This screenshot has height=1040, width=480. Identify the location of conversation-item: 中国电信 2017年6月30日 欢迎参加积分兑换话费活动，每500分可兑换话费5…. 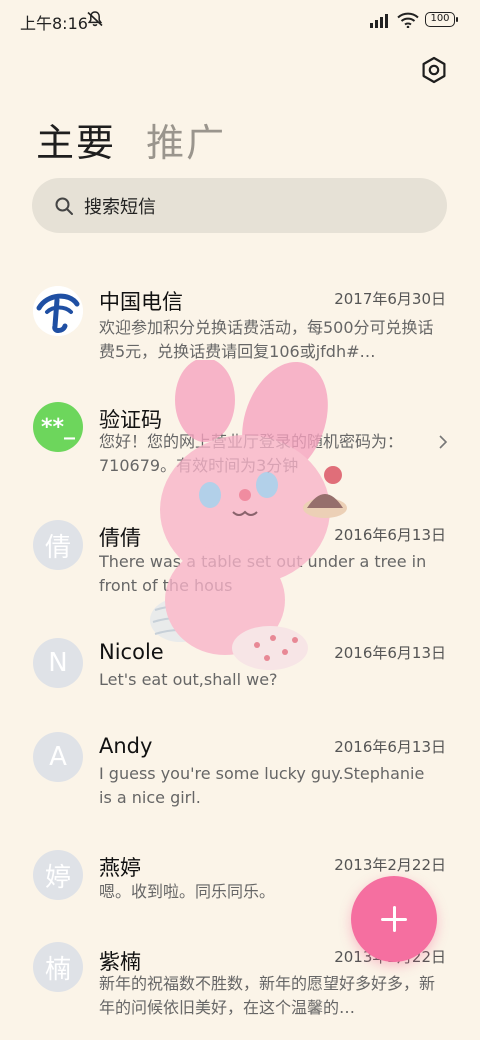
(240, 336).